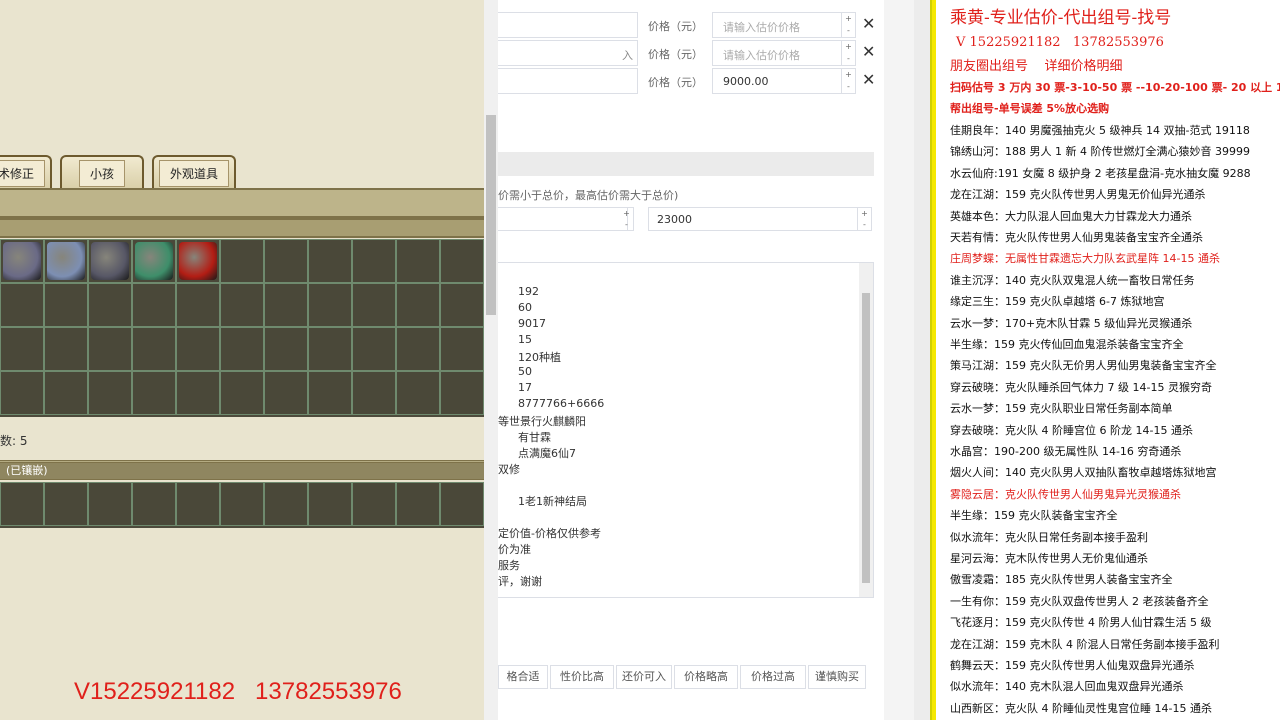 Image resolution: width=1280 pixels, height=720 pixels. What do you see at coordinates (1081, 708) in the screenshot?
I see `account-listing-line: 山西新区：克火队 4 阶睡仙灵性鬼宫位睡 14-15 通杀` at bounding box center [1081, 708].